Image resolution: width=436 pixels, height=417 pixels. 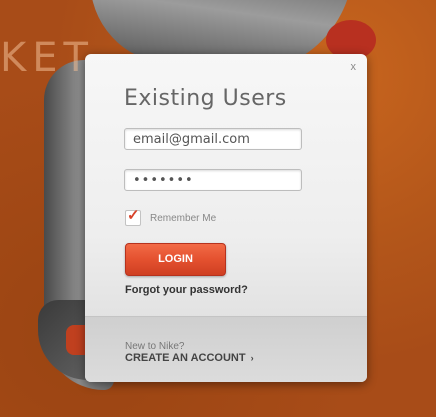 What do you see at coordinates (226, 349) in the screenshot?
I see `signup-footer: New to Nike? CREATE AN ACCOUNT ›` at bounding box center [226, 349].